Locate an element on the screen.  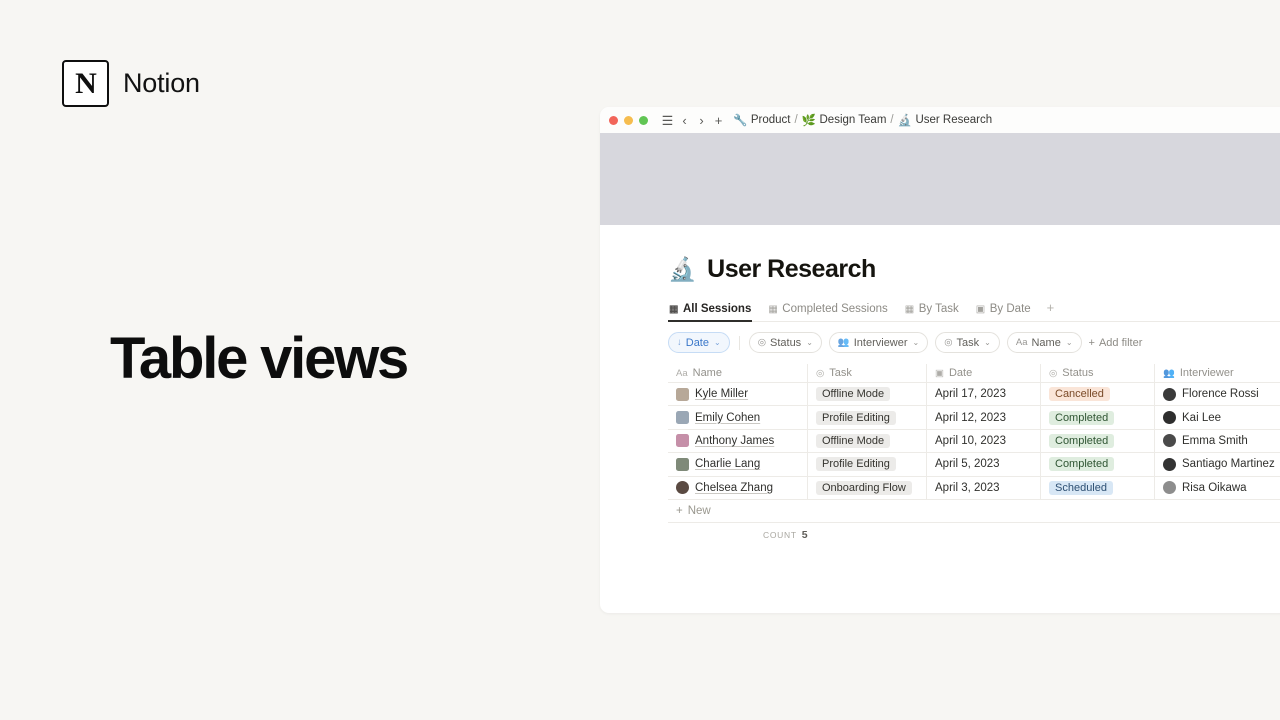
task-chip: Offline Mode is located at coordinates (853, 440).